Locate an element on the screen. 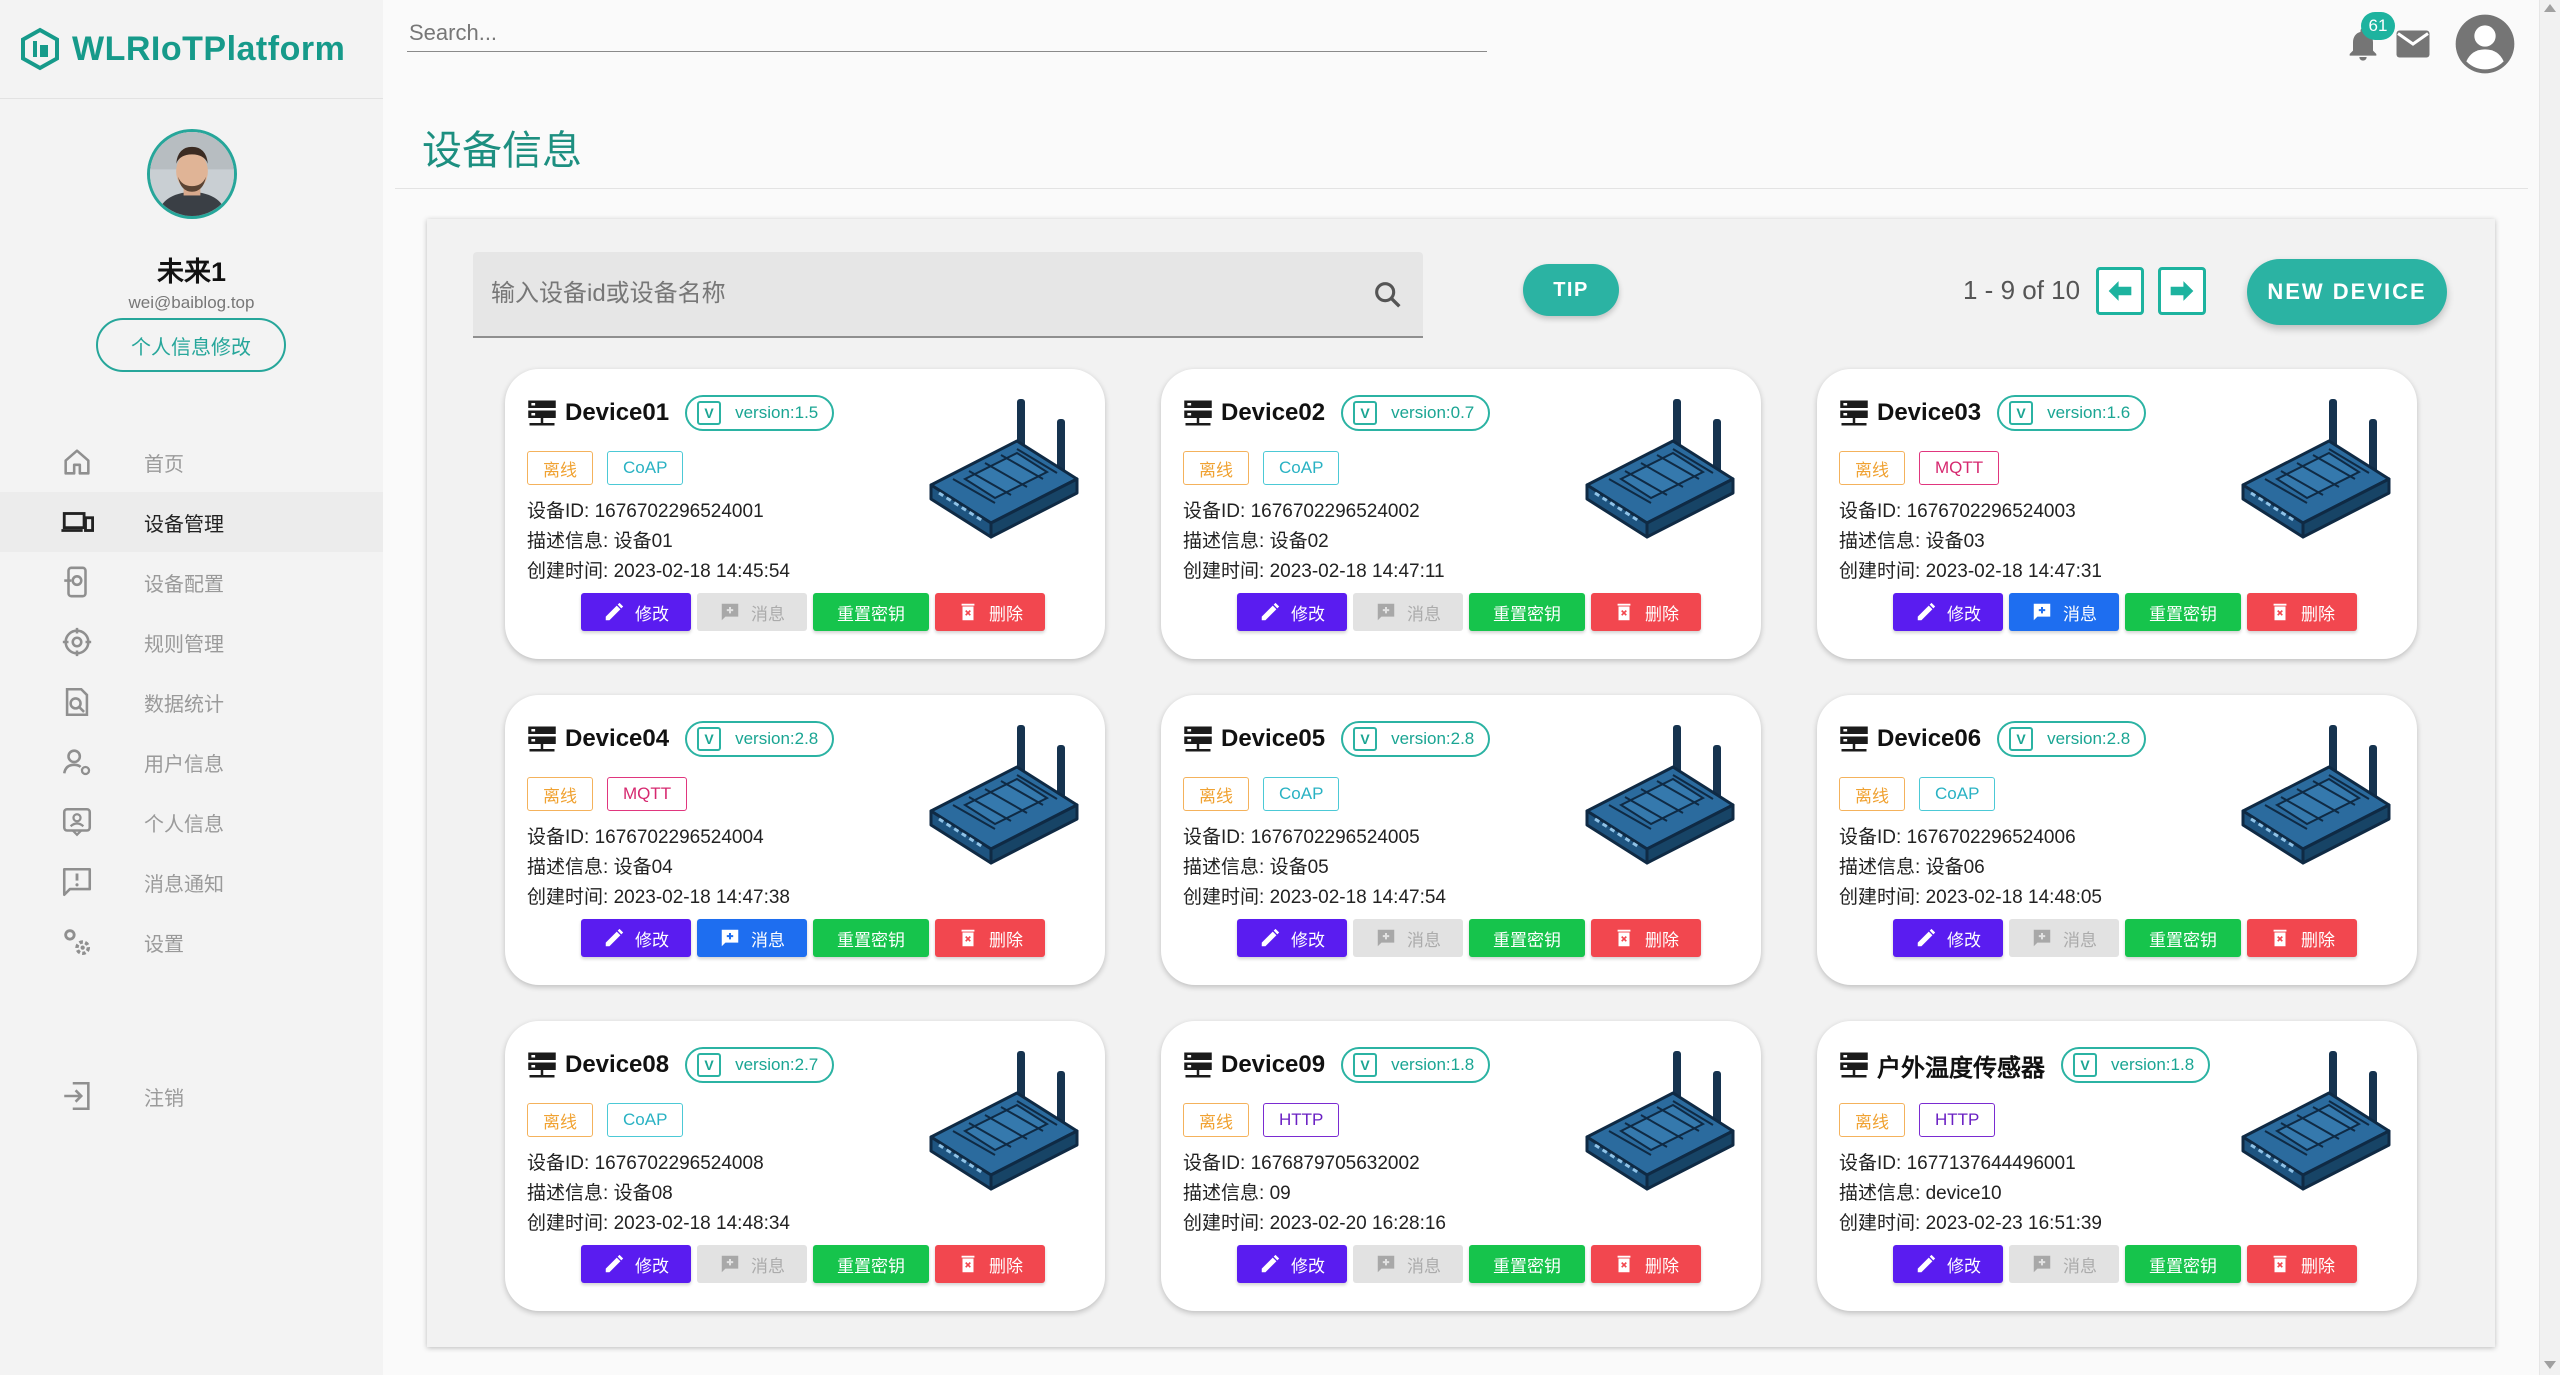 The height and width of the screenshot is (1375, 2560). sidebar-item-device-config: 设备配置 is located at coordinates (191, 582).